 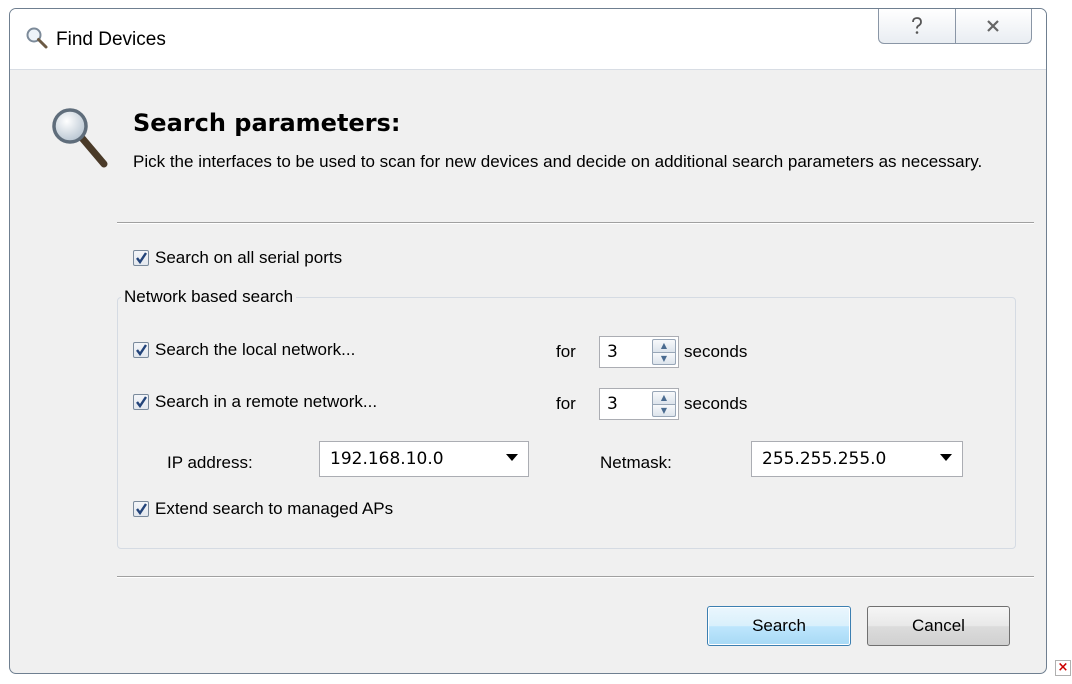 What do you see at coordinates (210, 462) in the screenshot?
I see `ip-address-label: IP address:` at bounding box center [210, 462].